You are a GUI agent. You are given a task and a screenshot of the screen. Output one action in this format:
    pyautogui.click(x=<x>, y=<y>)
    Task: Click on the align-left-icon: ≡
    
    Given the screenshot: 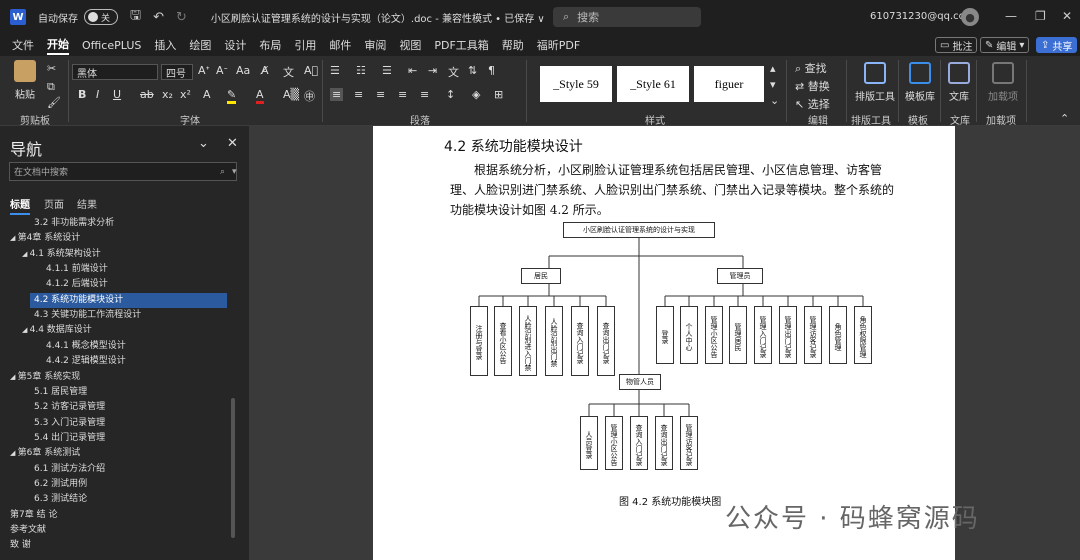 What is the action you would take?
    pyautogui.click(x=337, y=94)
    